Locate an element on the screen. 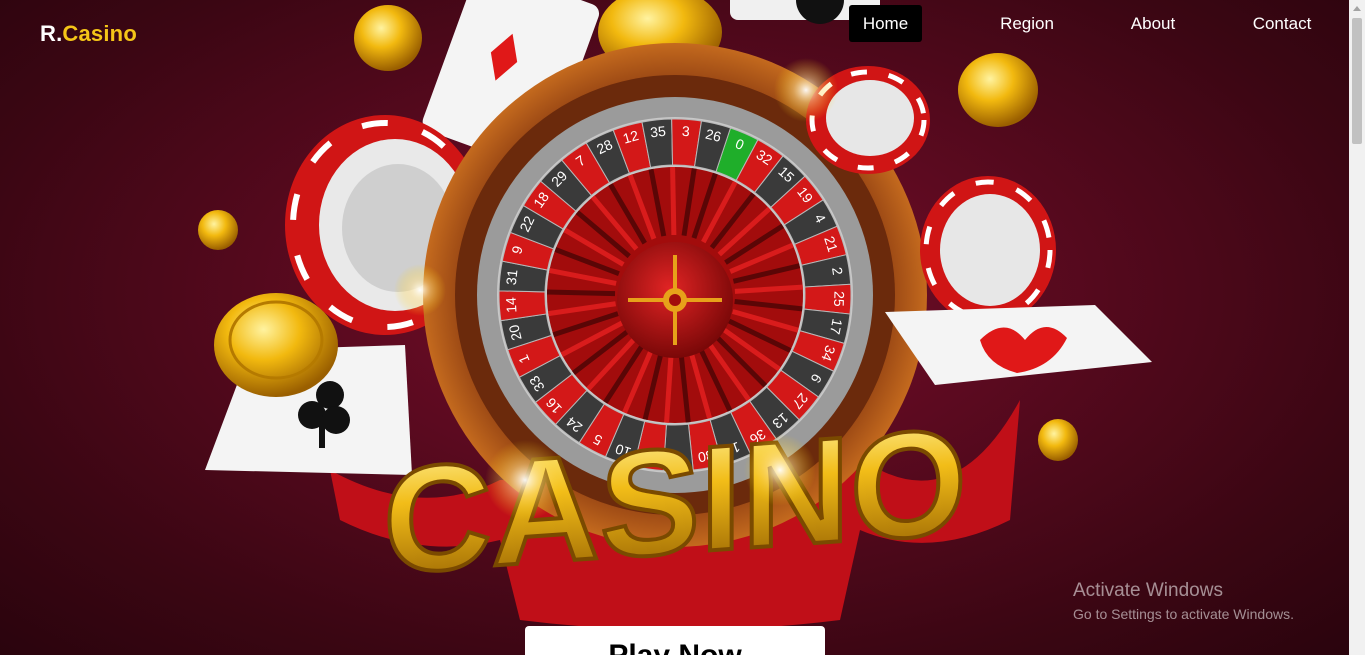  page-scrollbar is located at coordinates (1357, 327).